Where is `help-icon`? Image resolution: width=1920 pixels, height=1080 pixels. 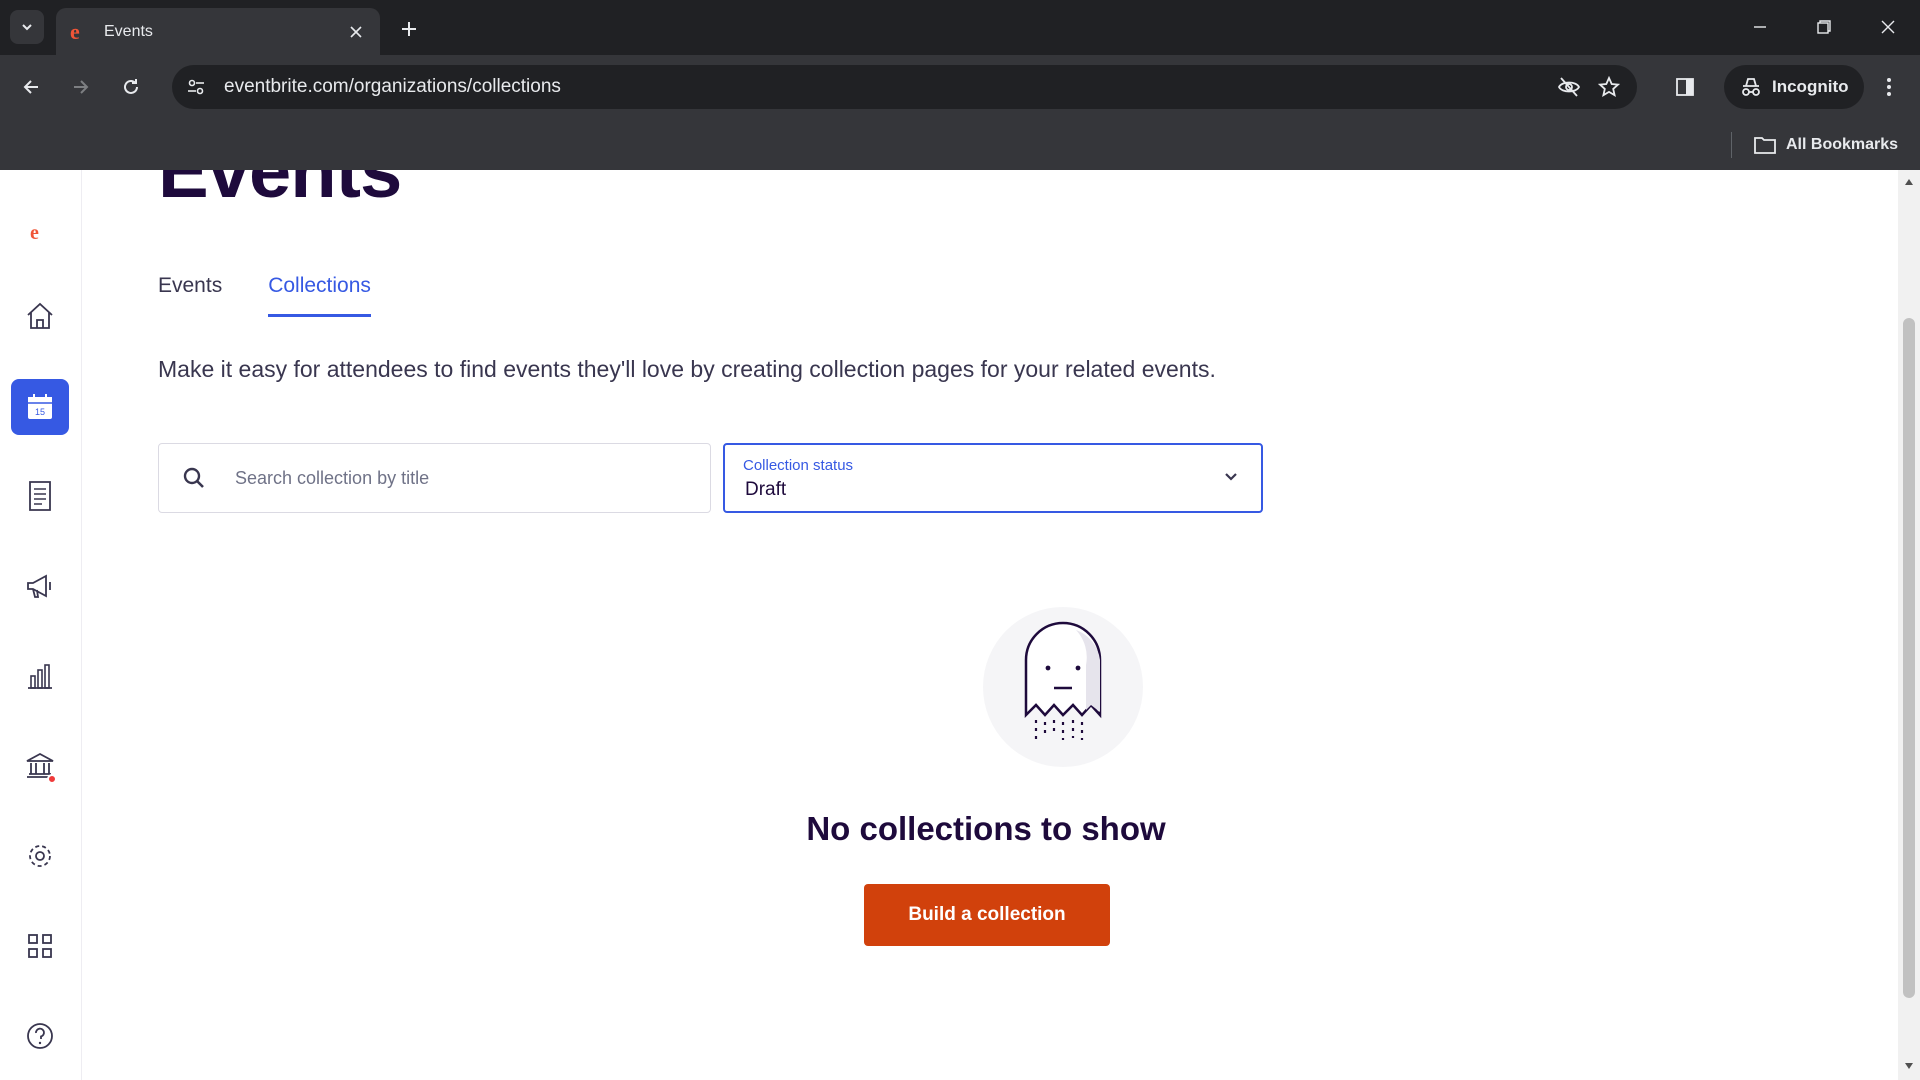 help-icon is located at coordinates (40, 1036).